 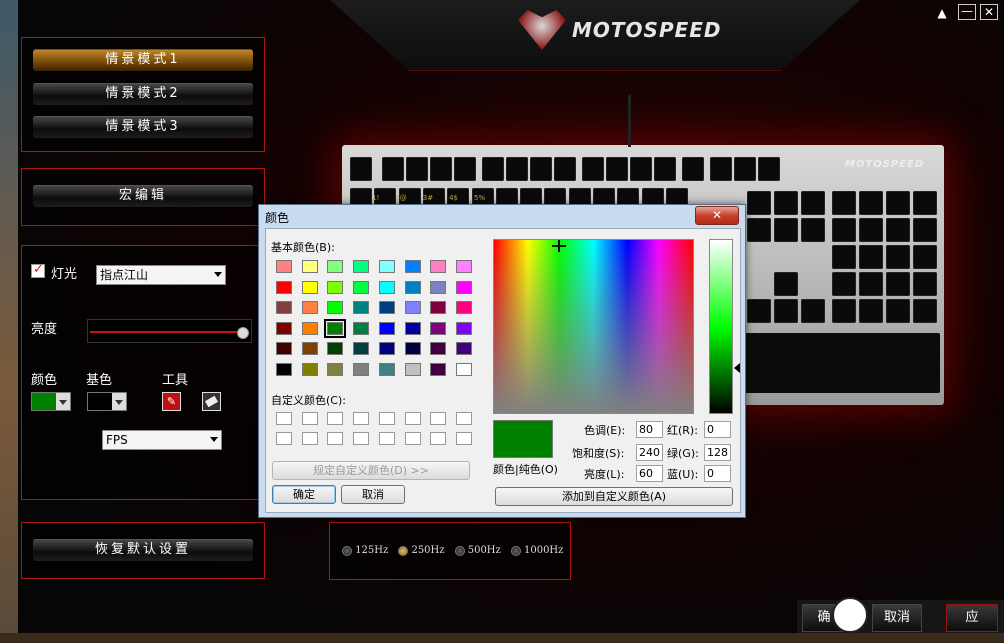 I want to click on polling-option-1000: 1000Hz, so click(x=536, y=550).